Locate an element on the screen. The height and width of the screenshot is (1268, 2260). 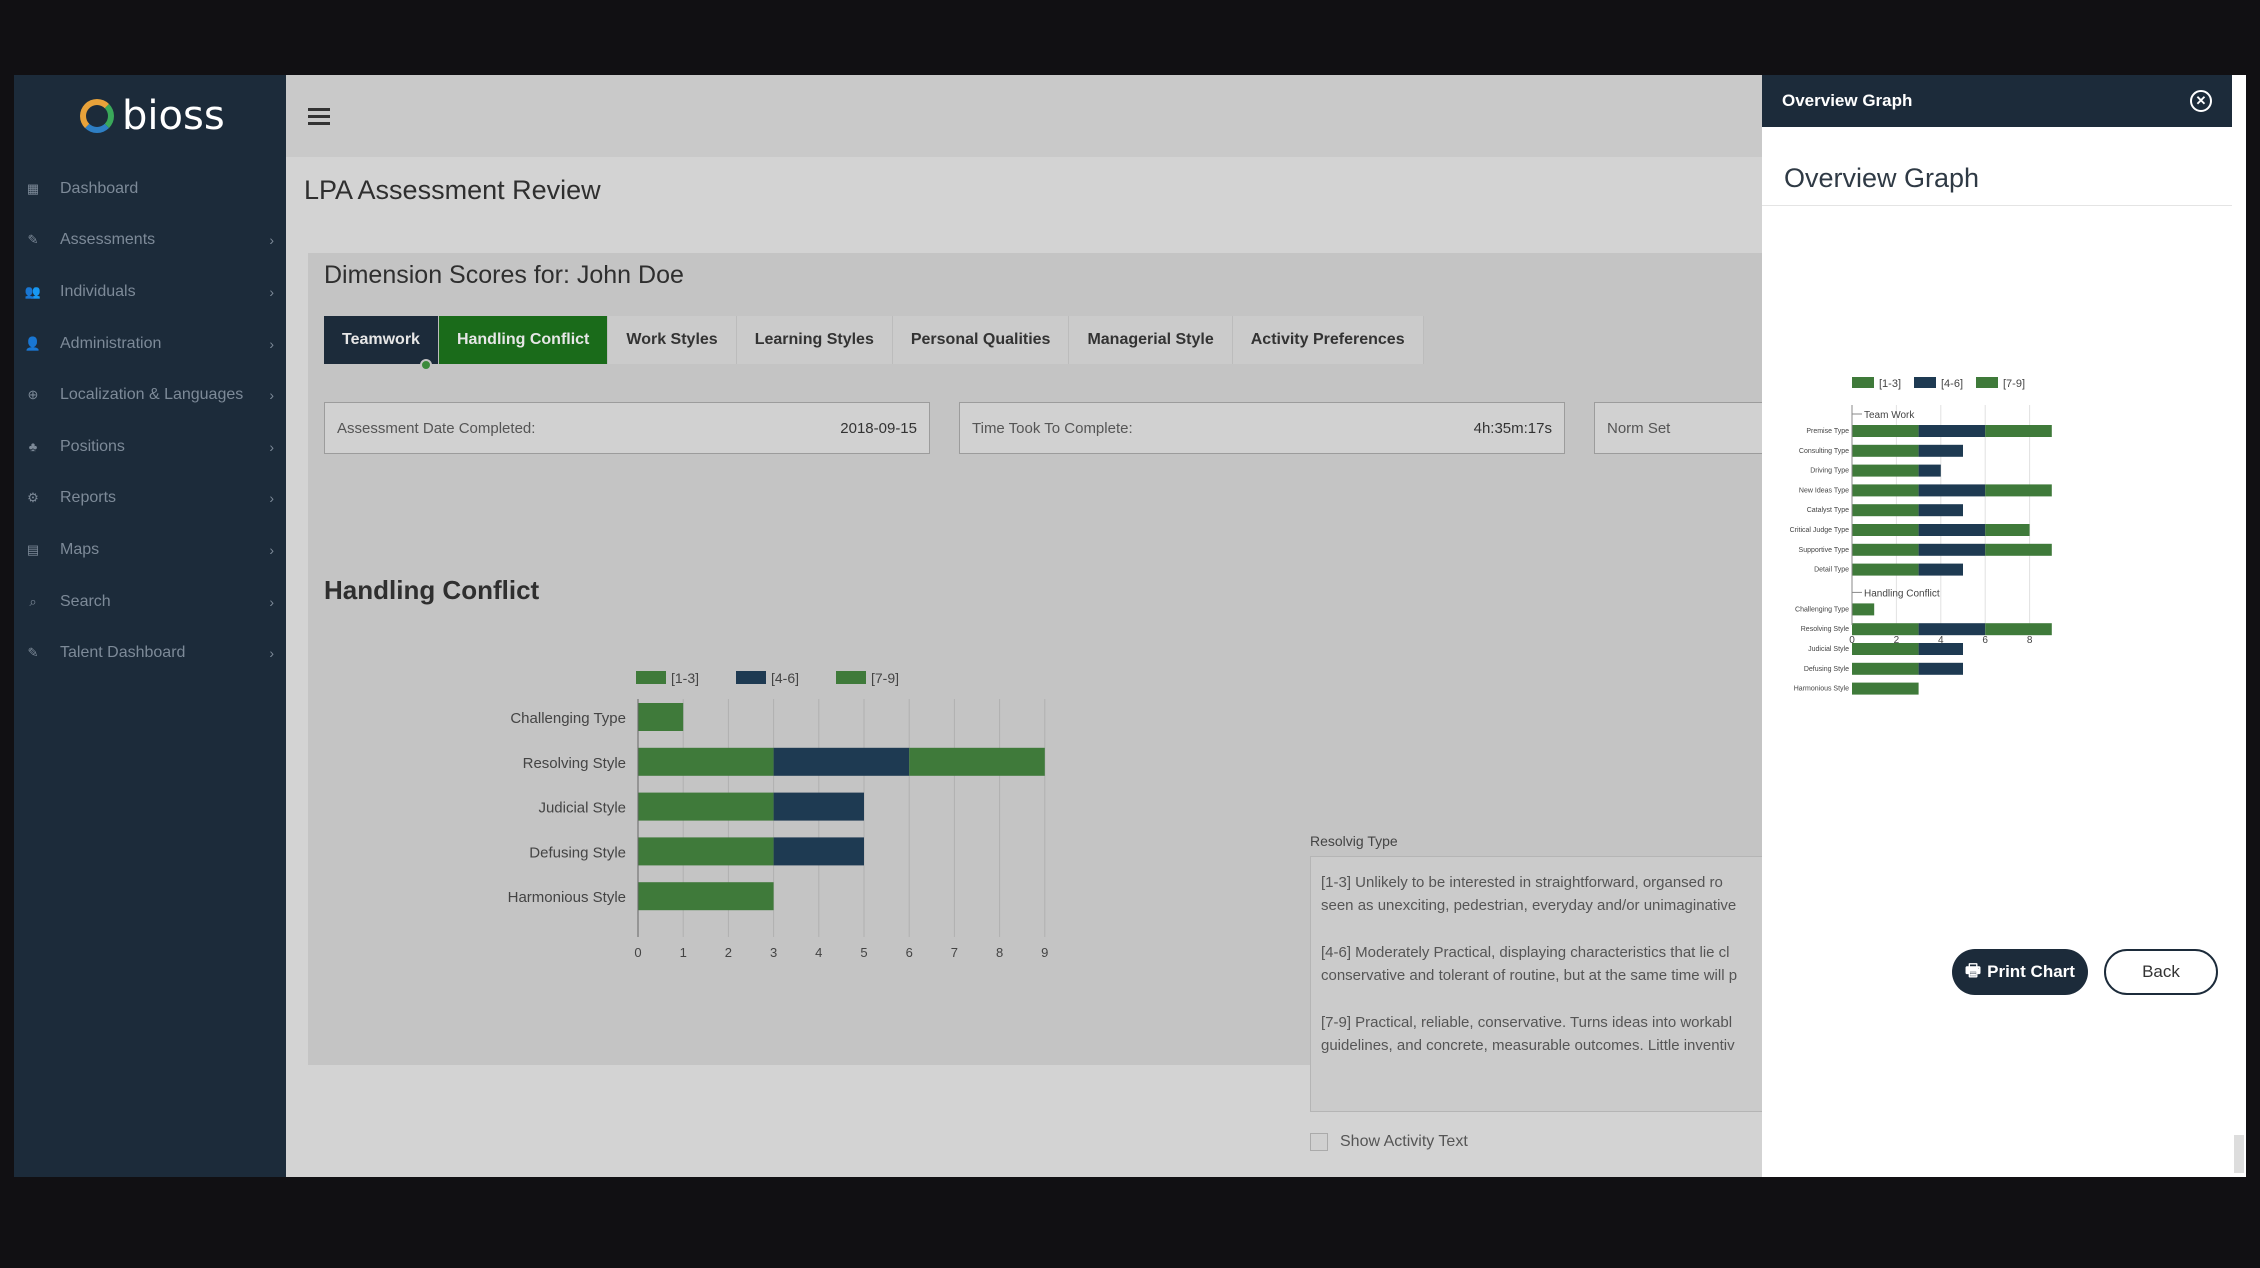
big-x-tick-label: 1 is located at coordinates (683, 952).